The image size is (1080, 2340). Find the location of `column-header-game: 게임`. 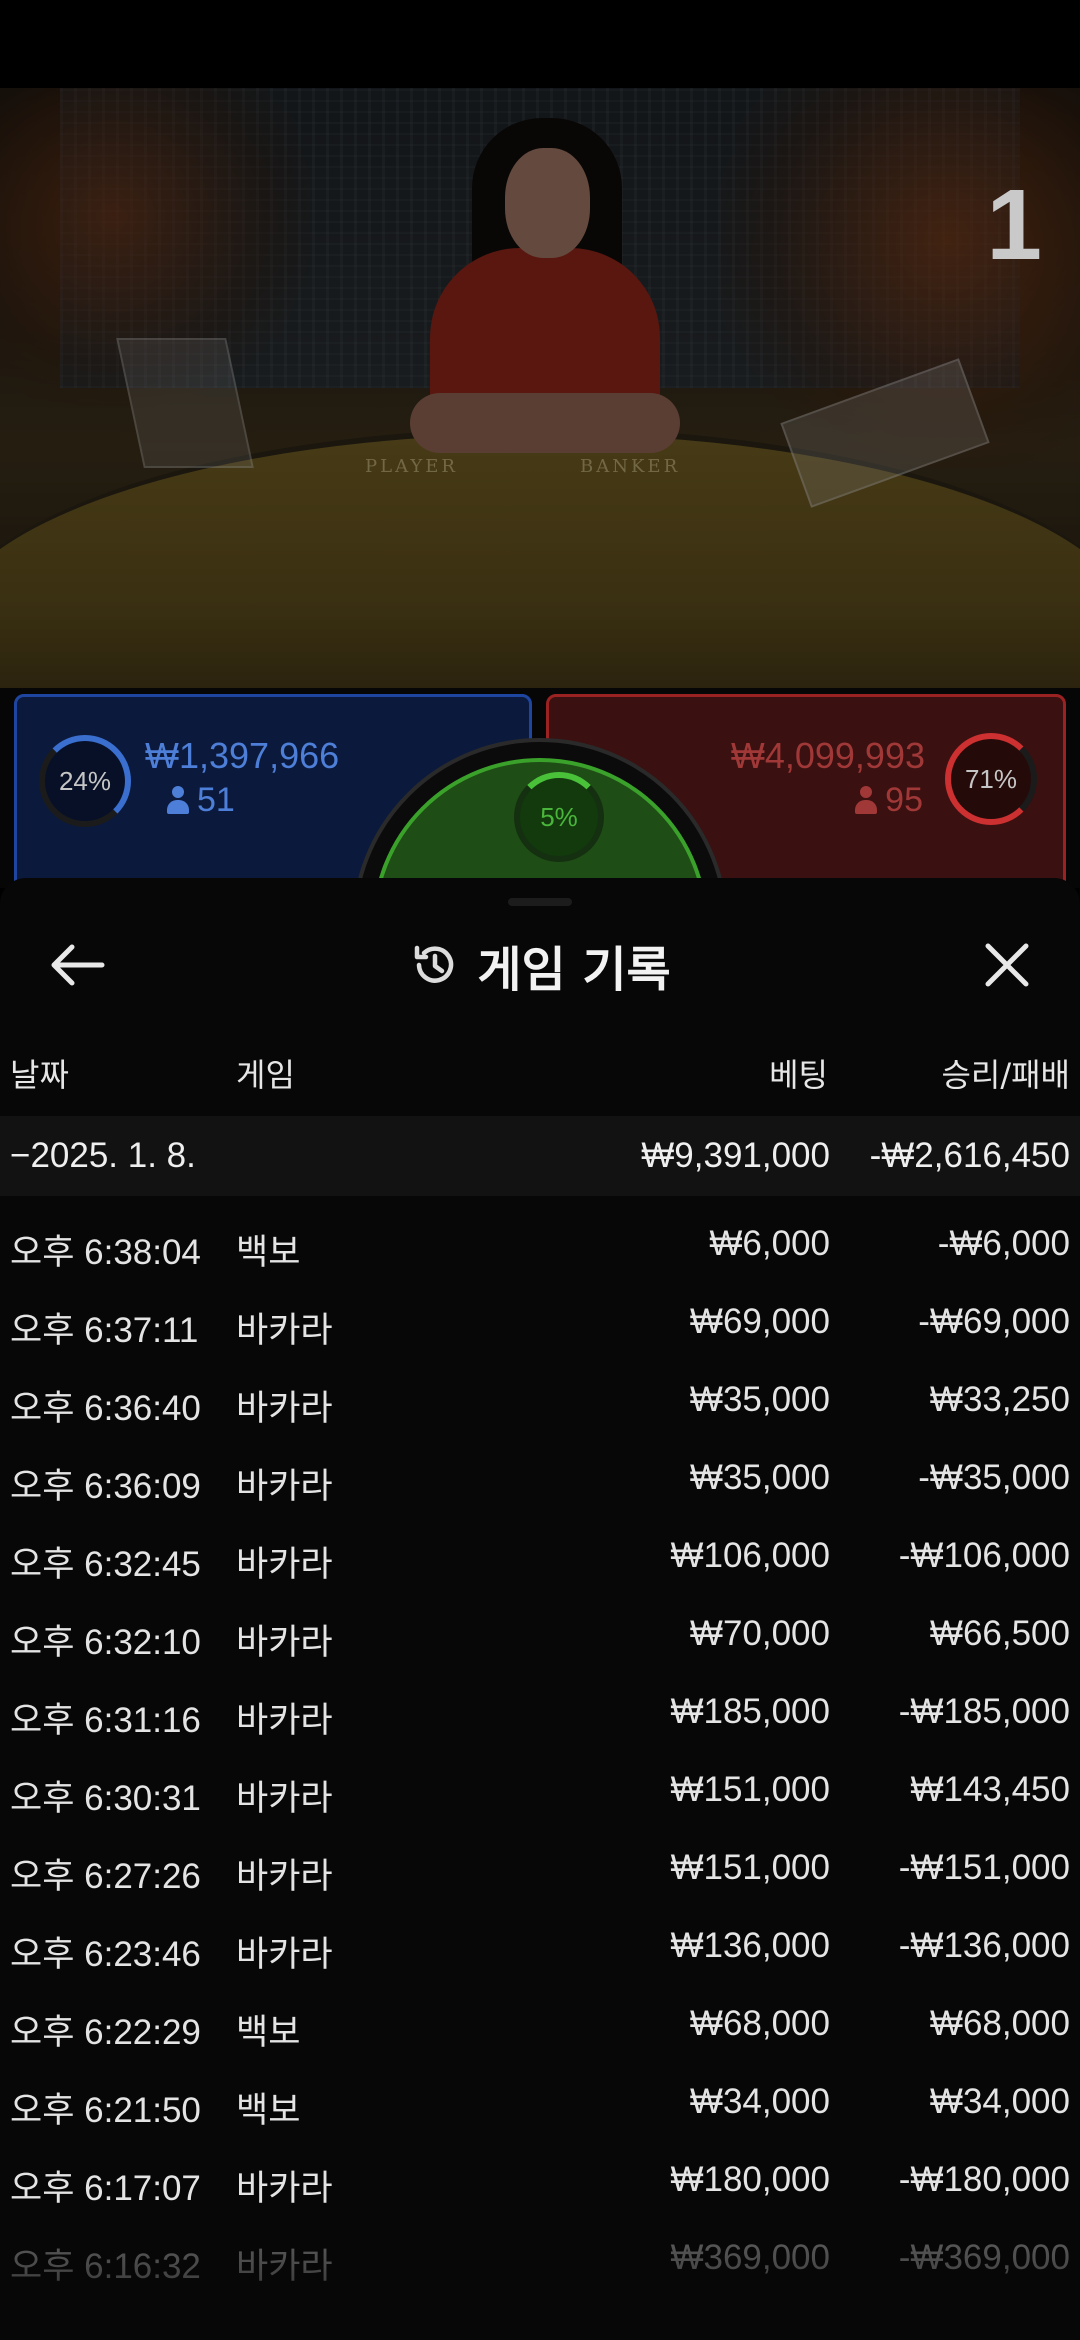

column-header-game: 게임 is located at coordinates (265, 1075).